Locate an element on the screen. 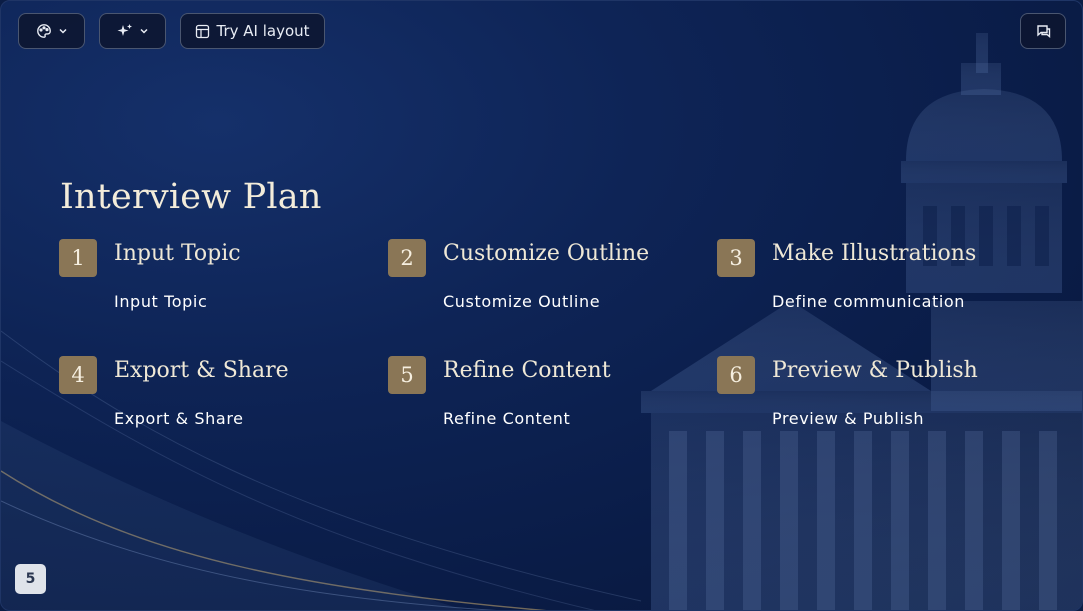  theme-button is located at coordinates (51, 31).